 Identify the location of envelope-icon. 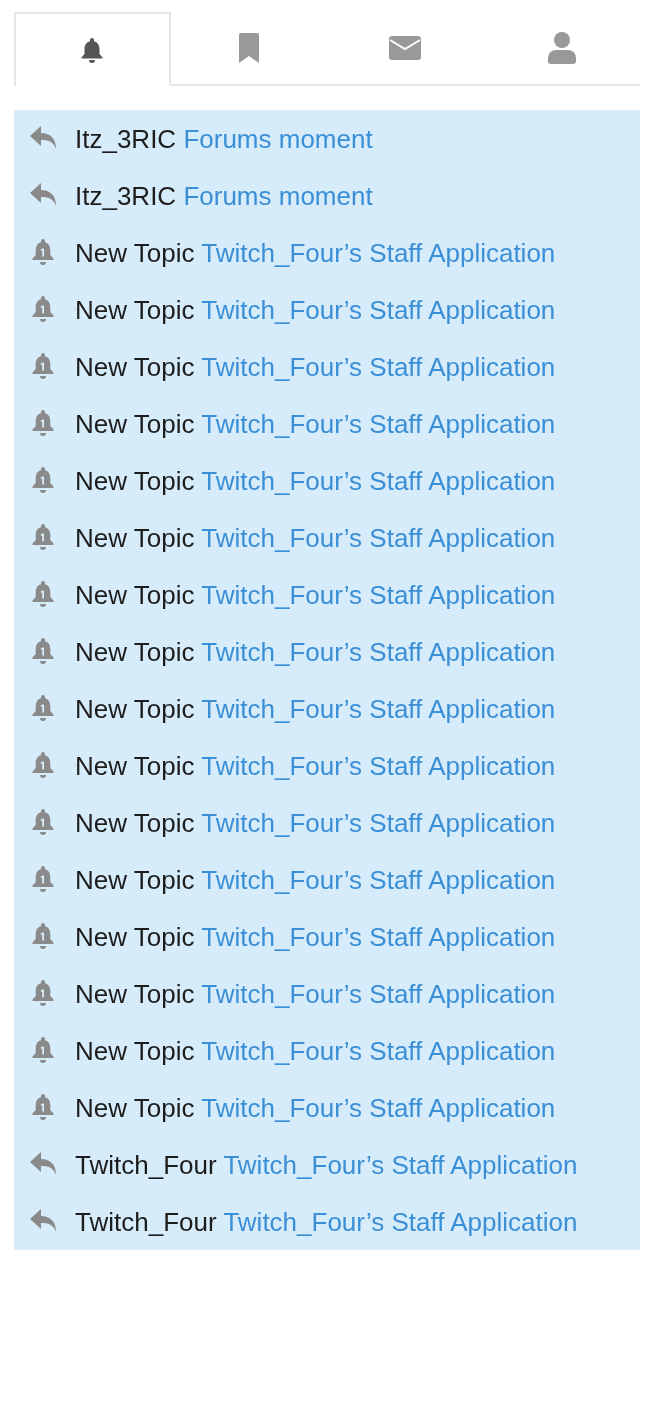
(405, 48).